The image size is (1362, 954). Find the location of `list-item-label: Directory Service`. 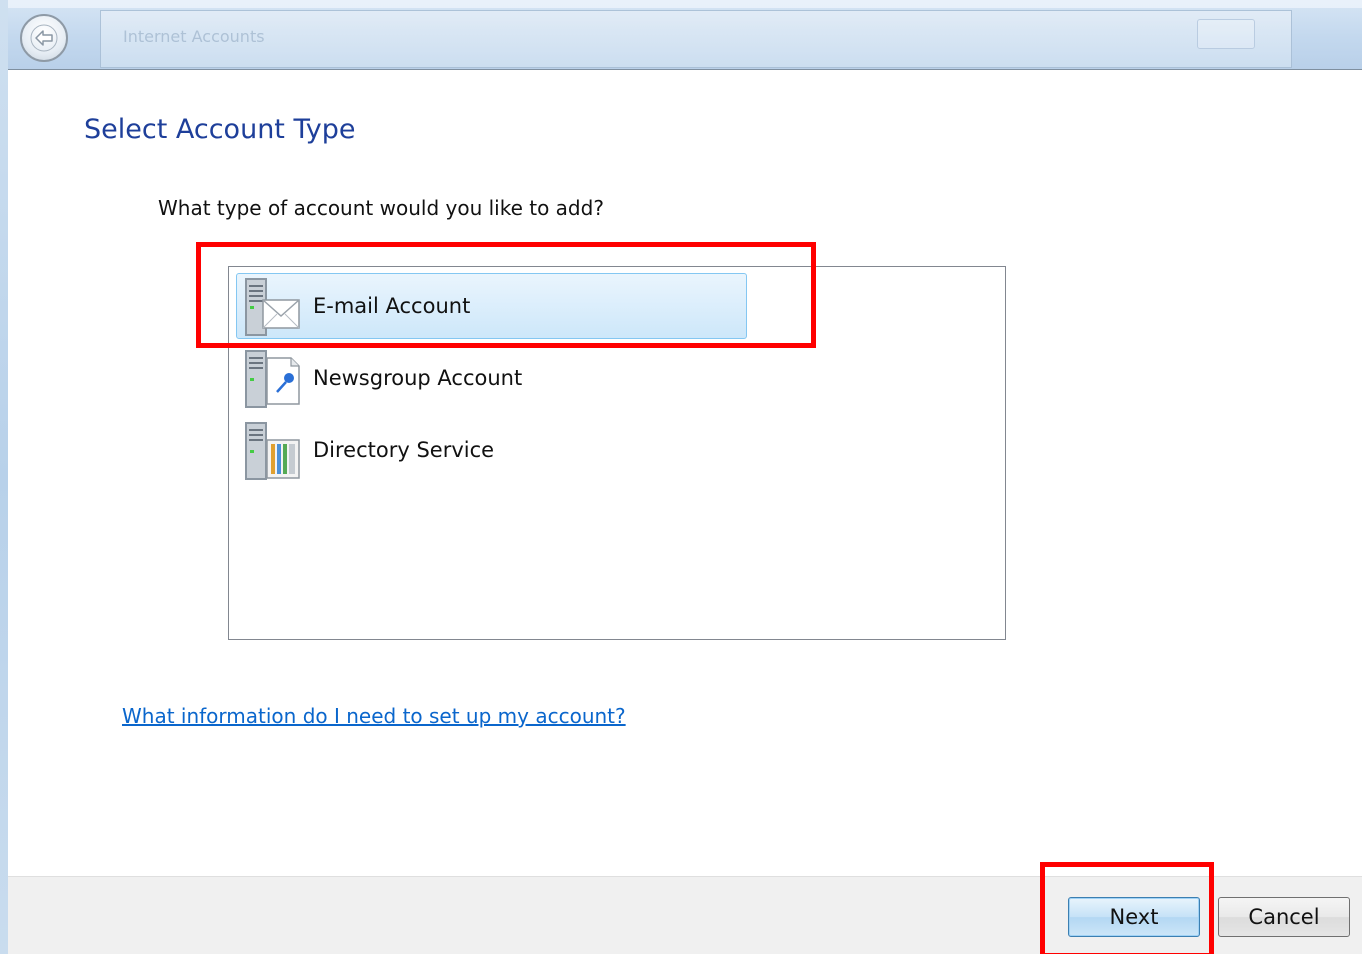

list-item-label: Directory Service is located at coordinates (404, 450).